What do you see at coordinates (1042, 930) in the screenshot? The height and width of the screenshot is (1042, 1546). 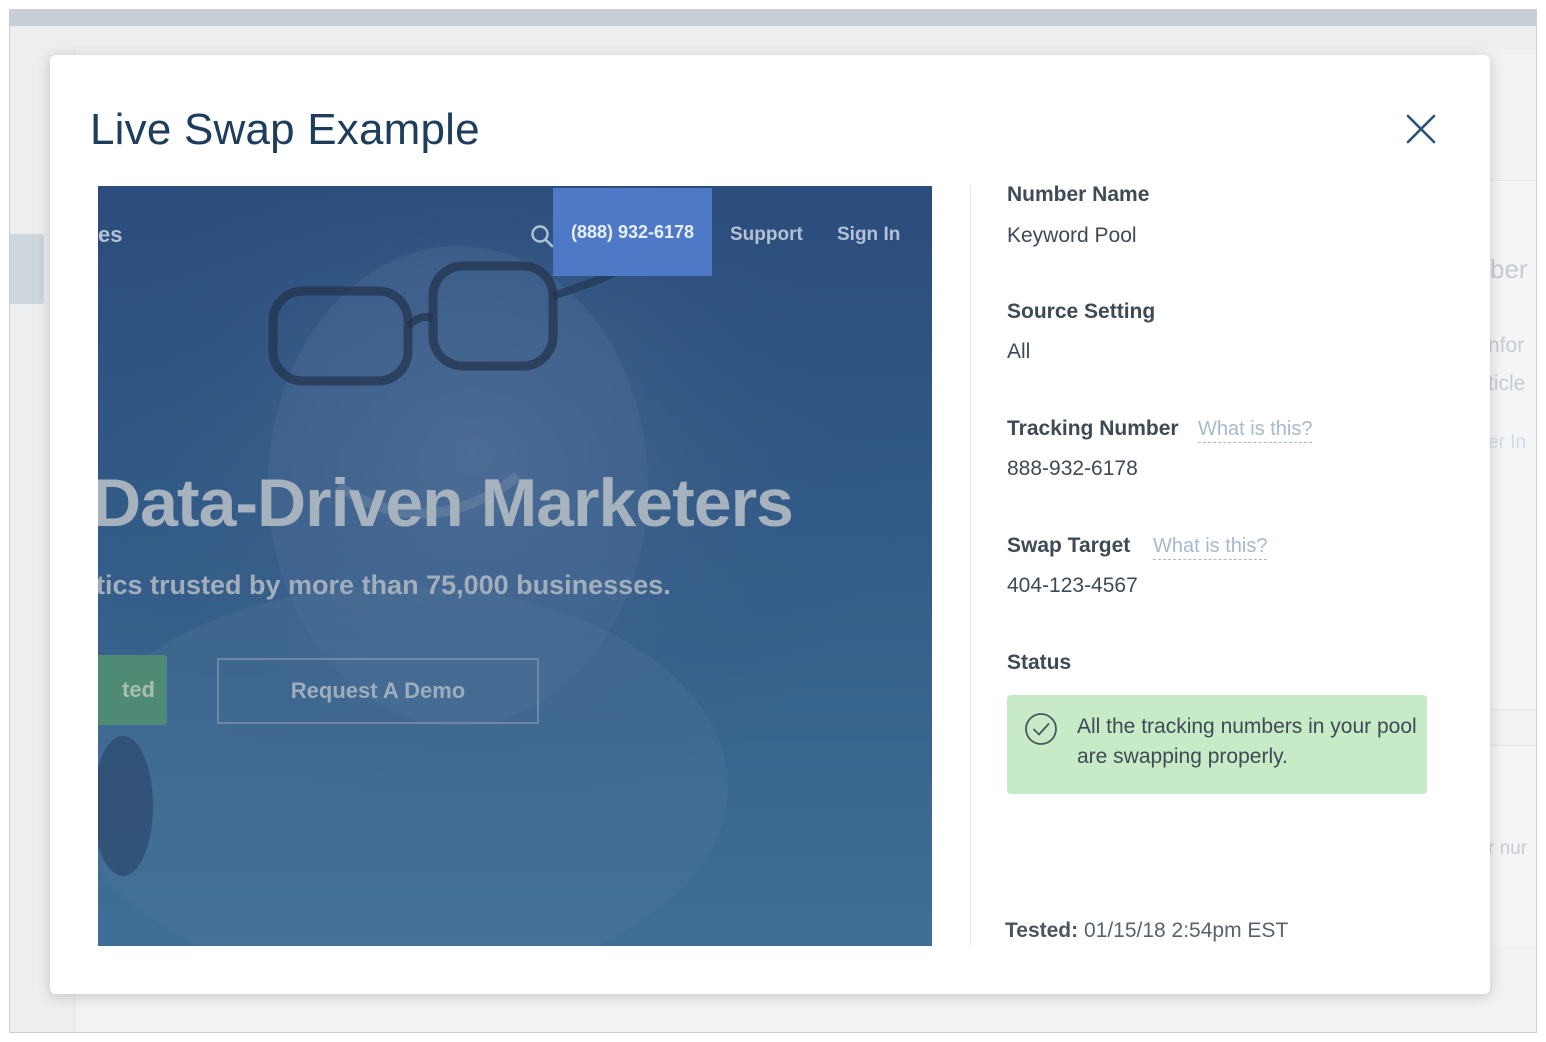 I see `tested-label: Tested:` at bounding box center [1042, 930].